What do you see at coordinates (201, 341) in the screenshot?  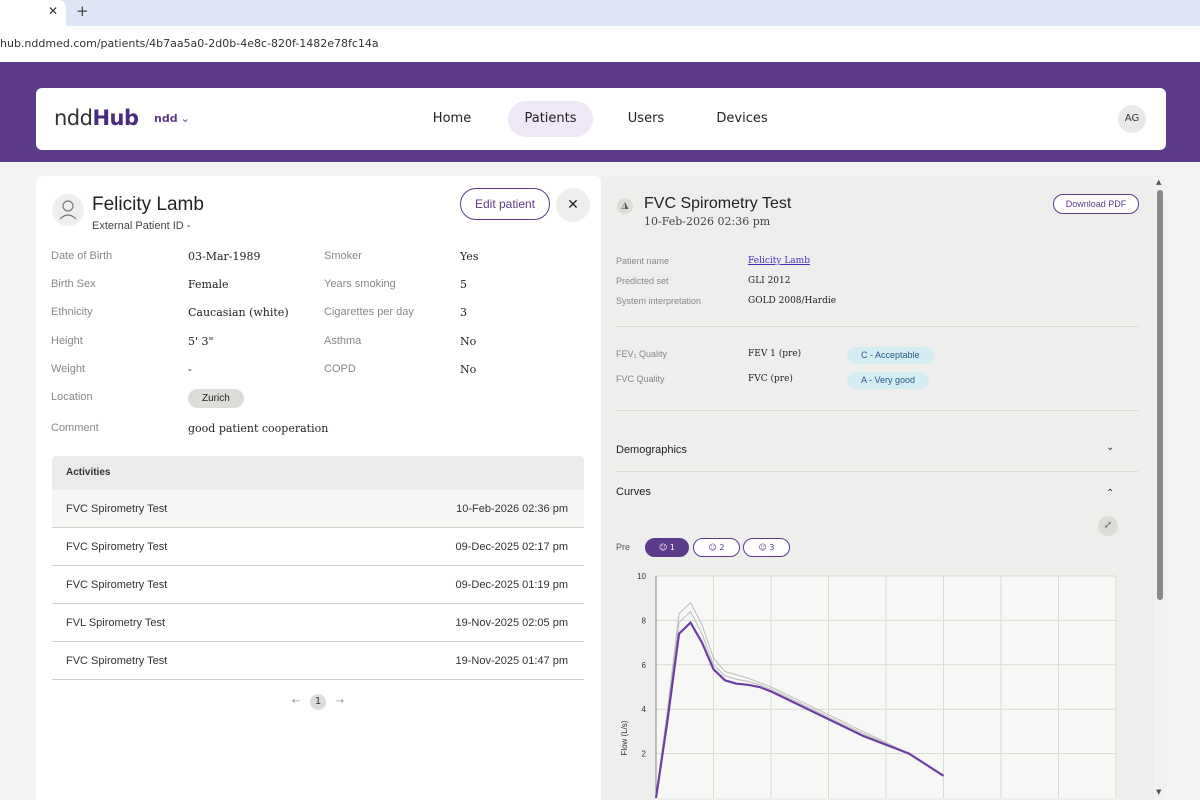 I see `field-value: 5' 3"` at bounding box center [201, 341].